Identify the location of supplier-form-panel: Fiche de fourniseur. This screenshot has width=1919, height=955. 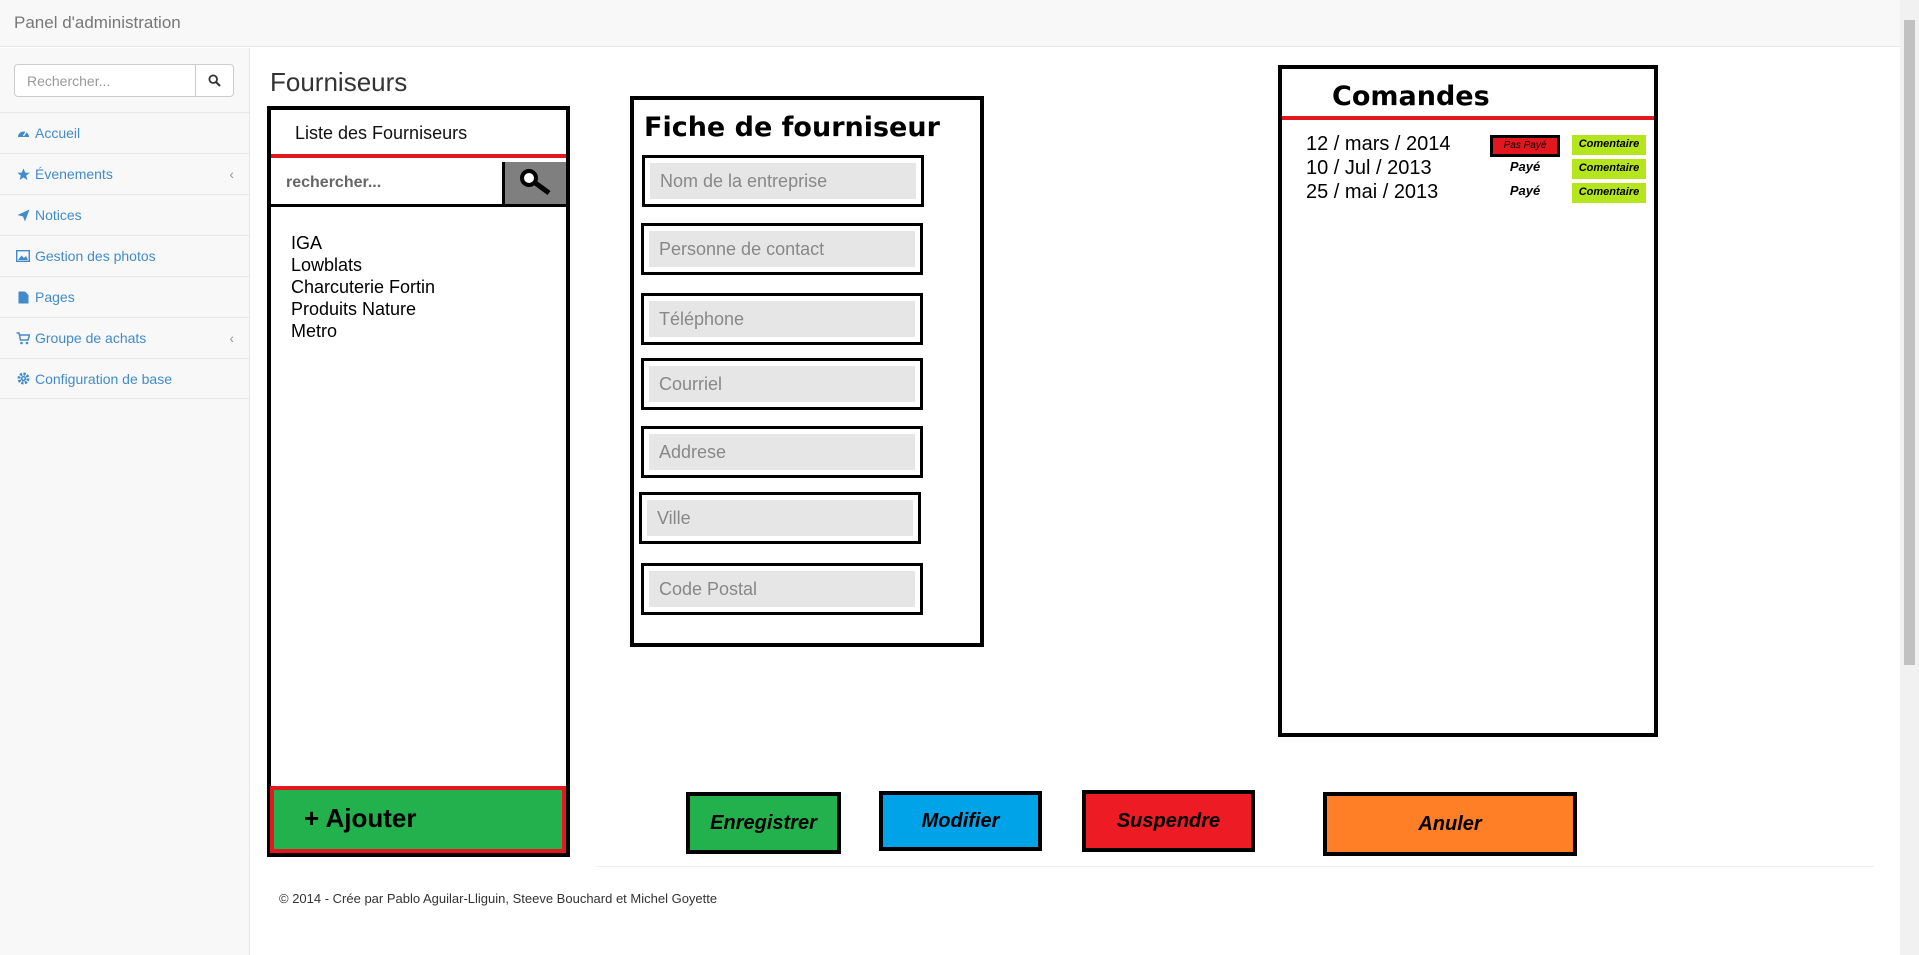
(807, 371).